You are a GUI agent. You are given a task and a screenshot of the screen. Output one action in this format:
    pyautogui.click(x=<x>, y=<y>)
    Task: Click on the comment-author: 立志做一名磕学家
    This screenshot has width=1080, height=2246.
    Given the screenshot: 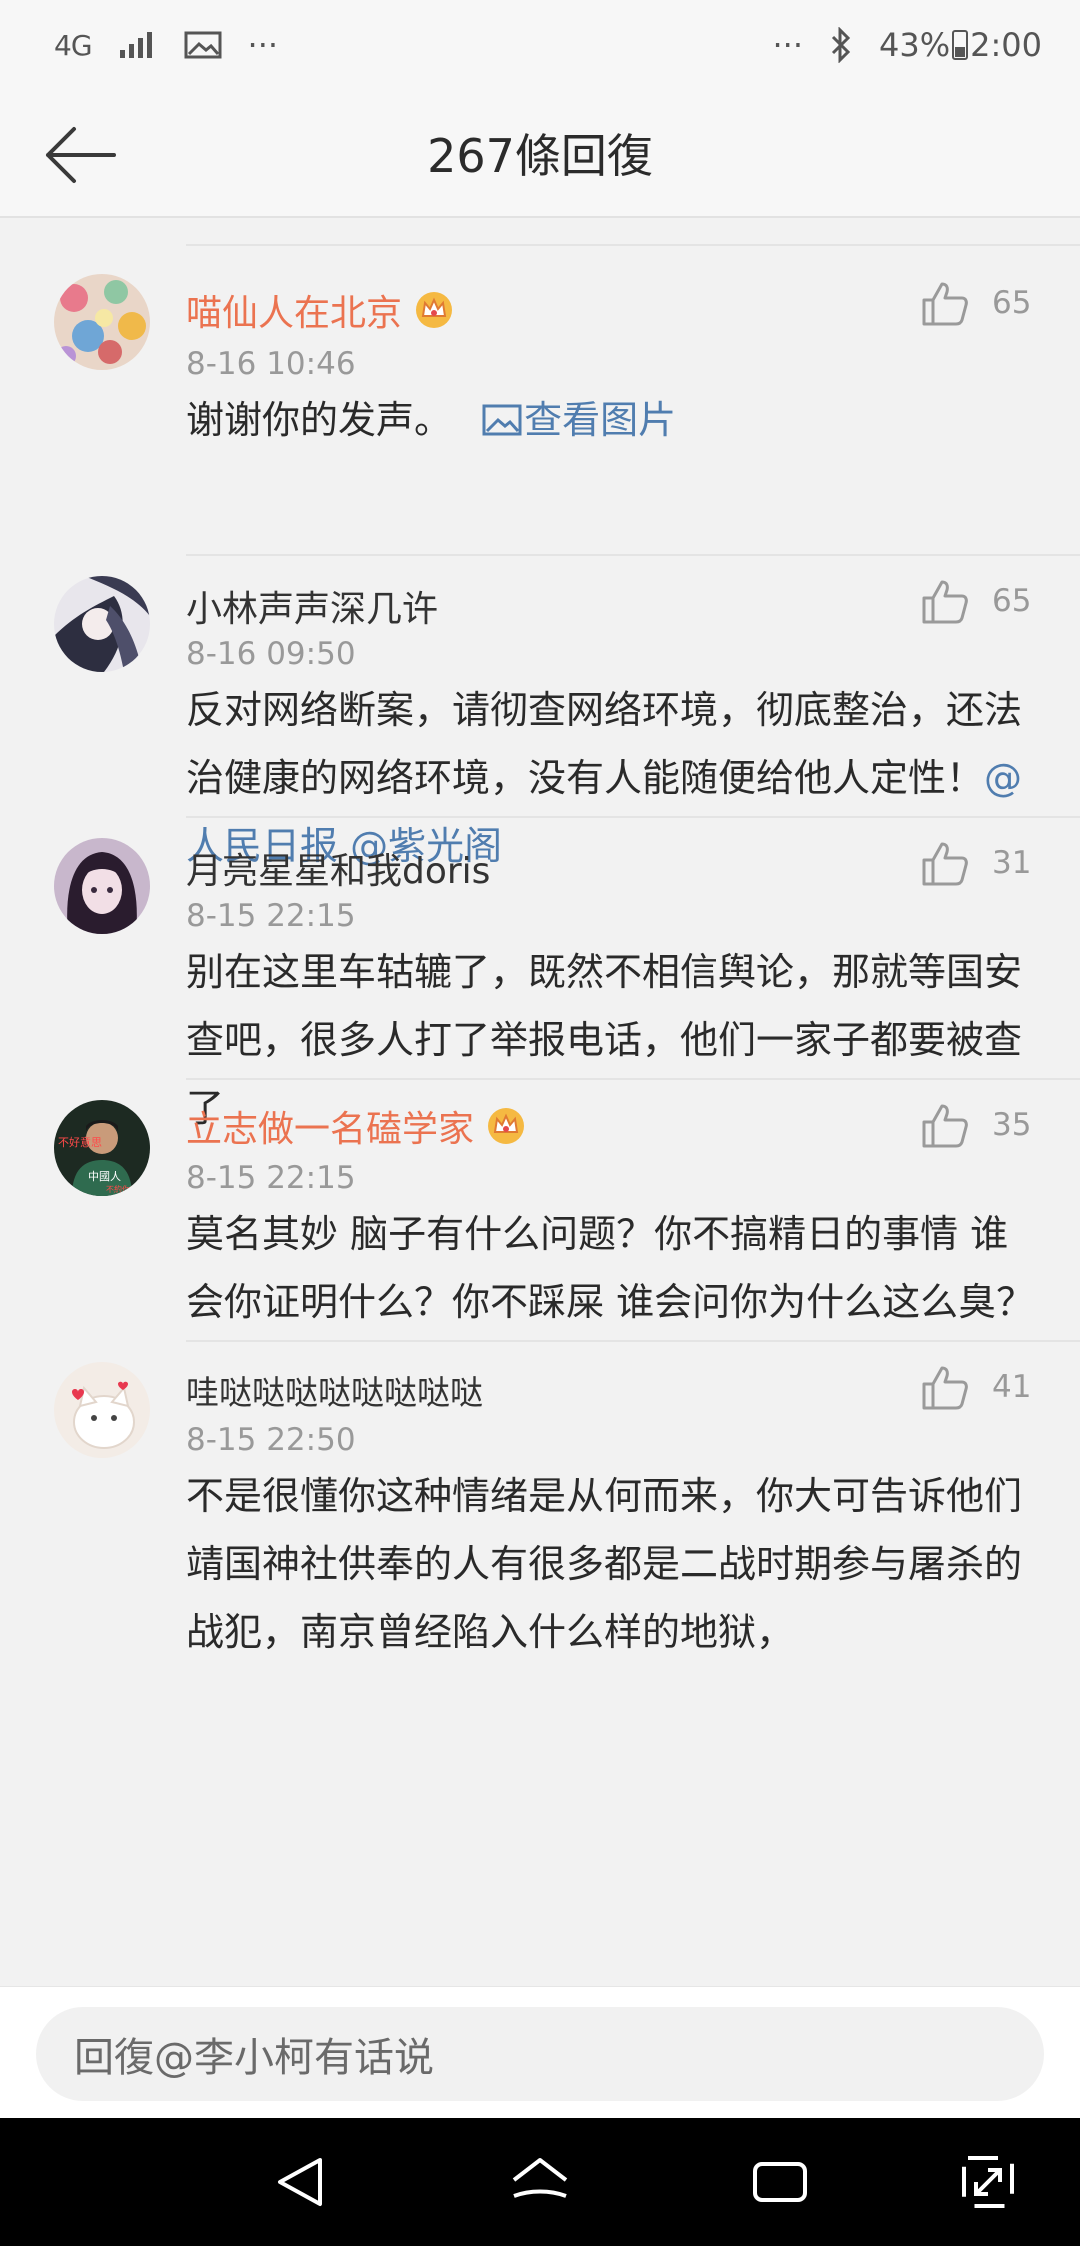 What is the action you would take?
    pyautogui.click(x=357, y=1126)
    